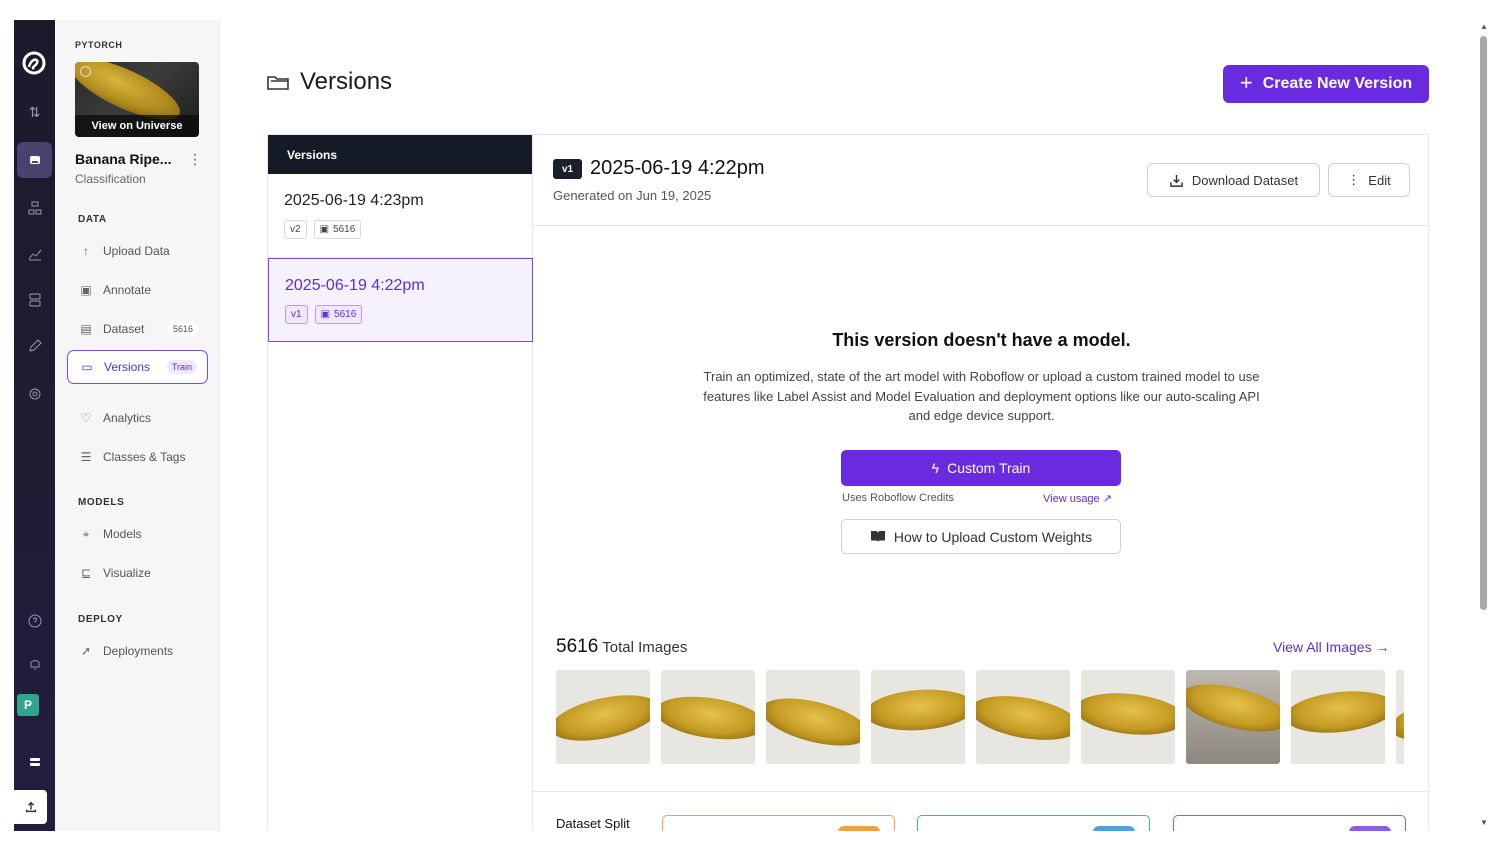 The width and height of the screenshot is (1502, 848). Describe the element at coordinates (182, 329) in the screenshot. I see `dataset-count-badge: 5616` at that location.